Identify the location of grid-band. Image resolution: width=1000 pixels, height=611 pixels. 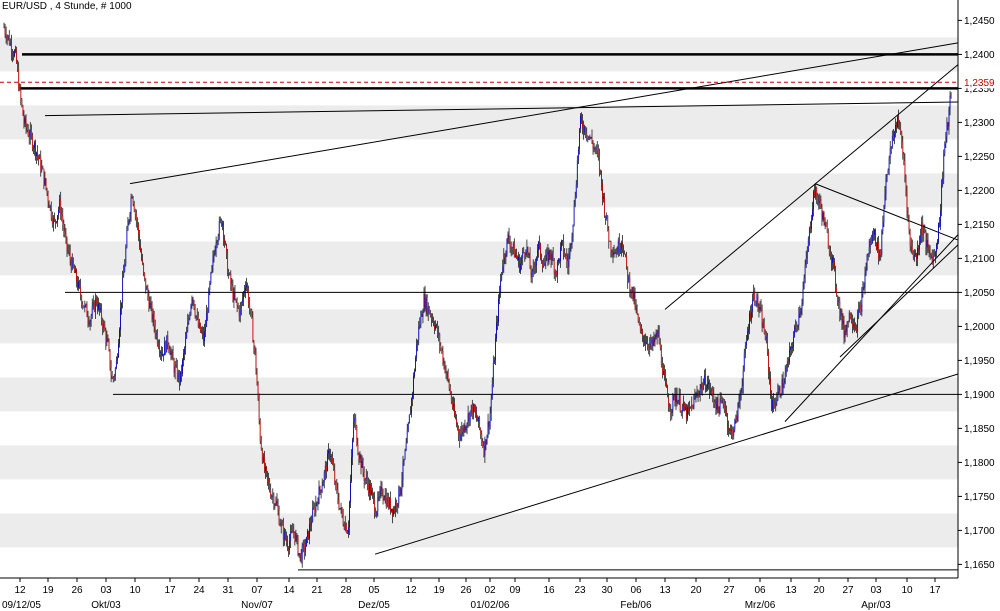
(479, 326).